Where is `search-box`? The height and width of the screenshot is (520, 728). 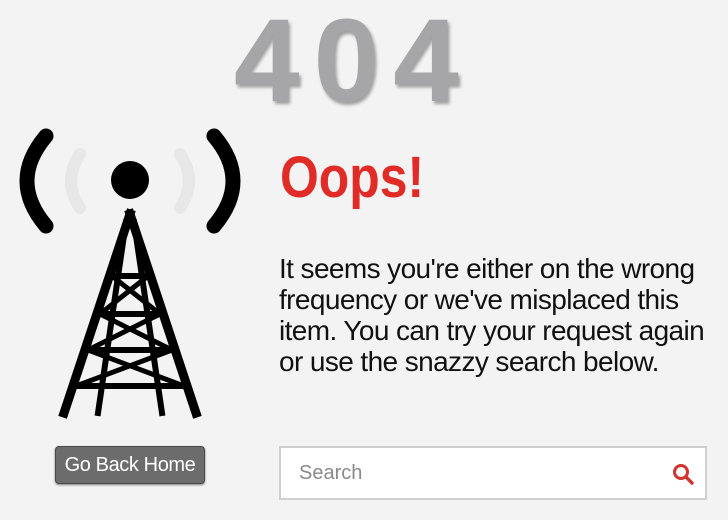
search-box is located at coordinates (493, 473).